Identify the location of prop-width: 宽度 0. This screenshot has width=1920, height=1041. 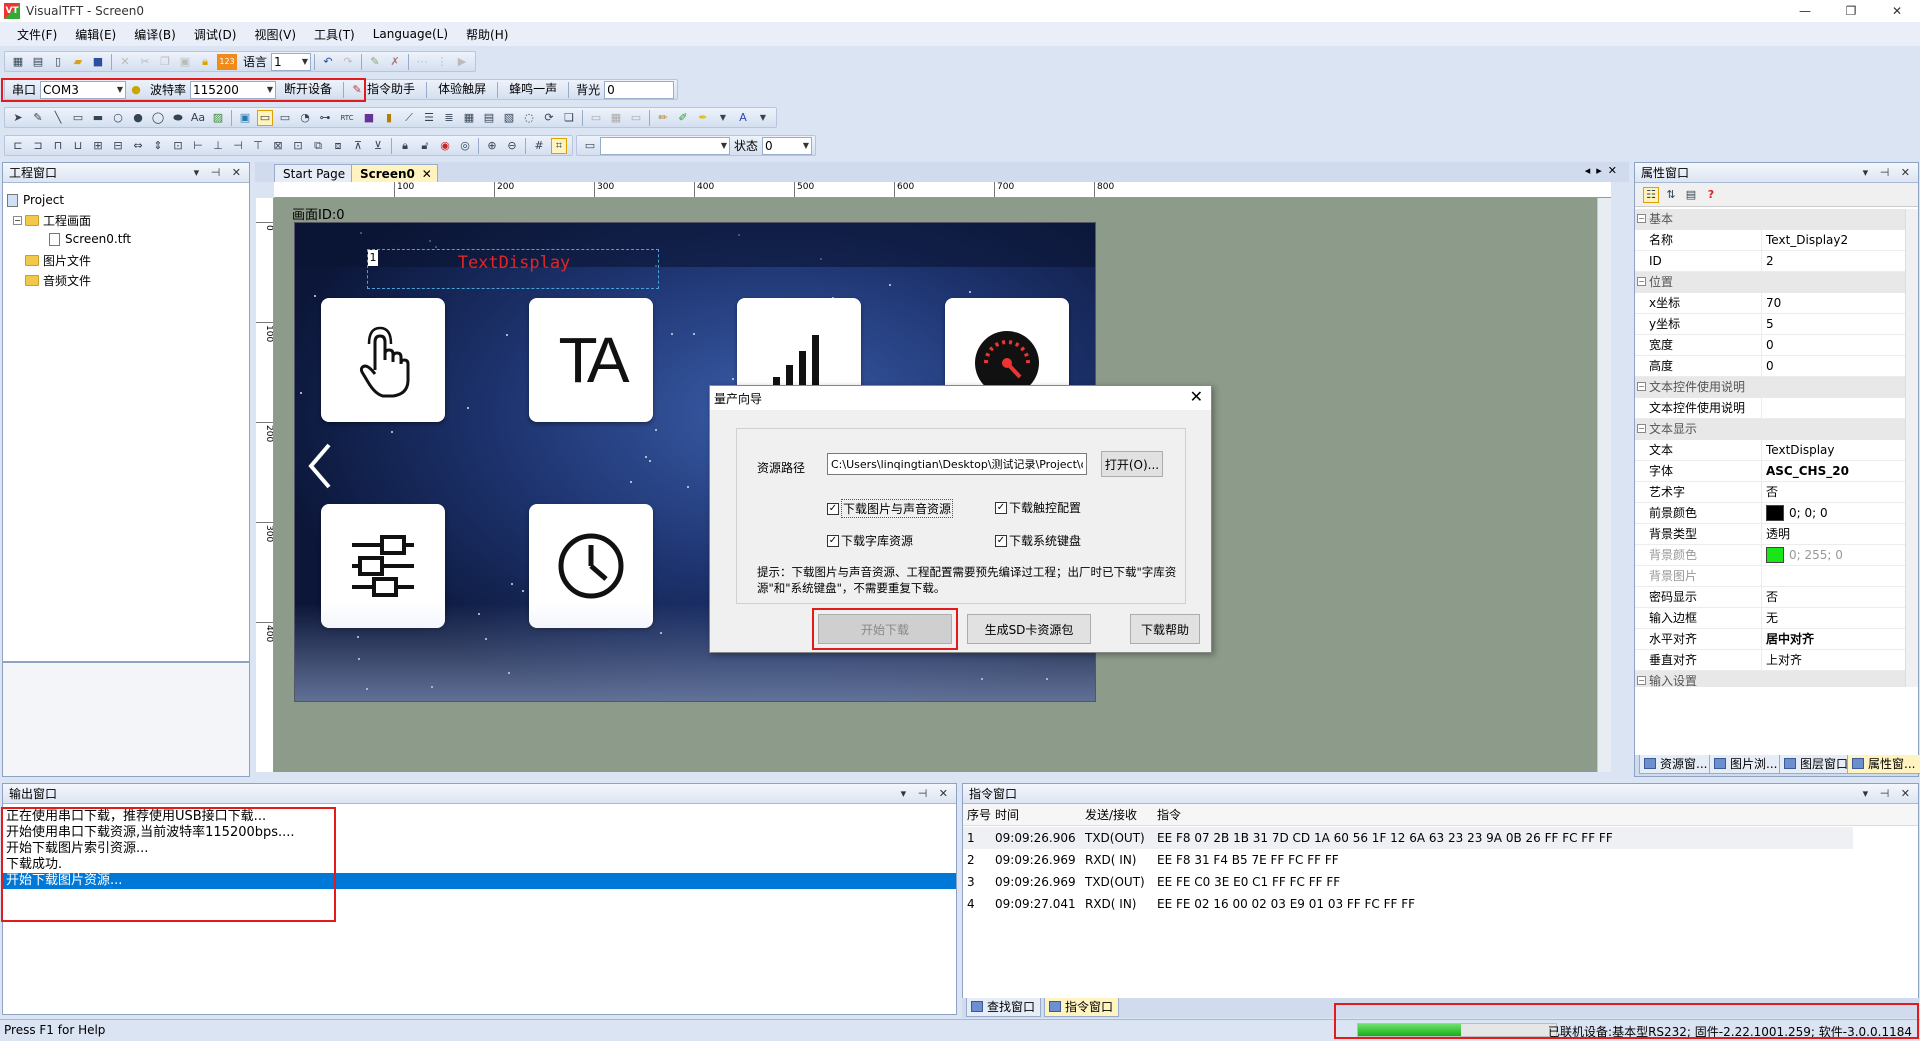
(1770, 345).